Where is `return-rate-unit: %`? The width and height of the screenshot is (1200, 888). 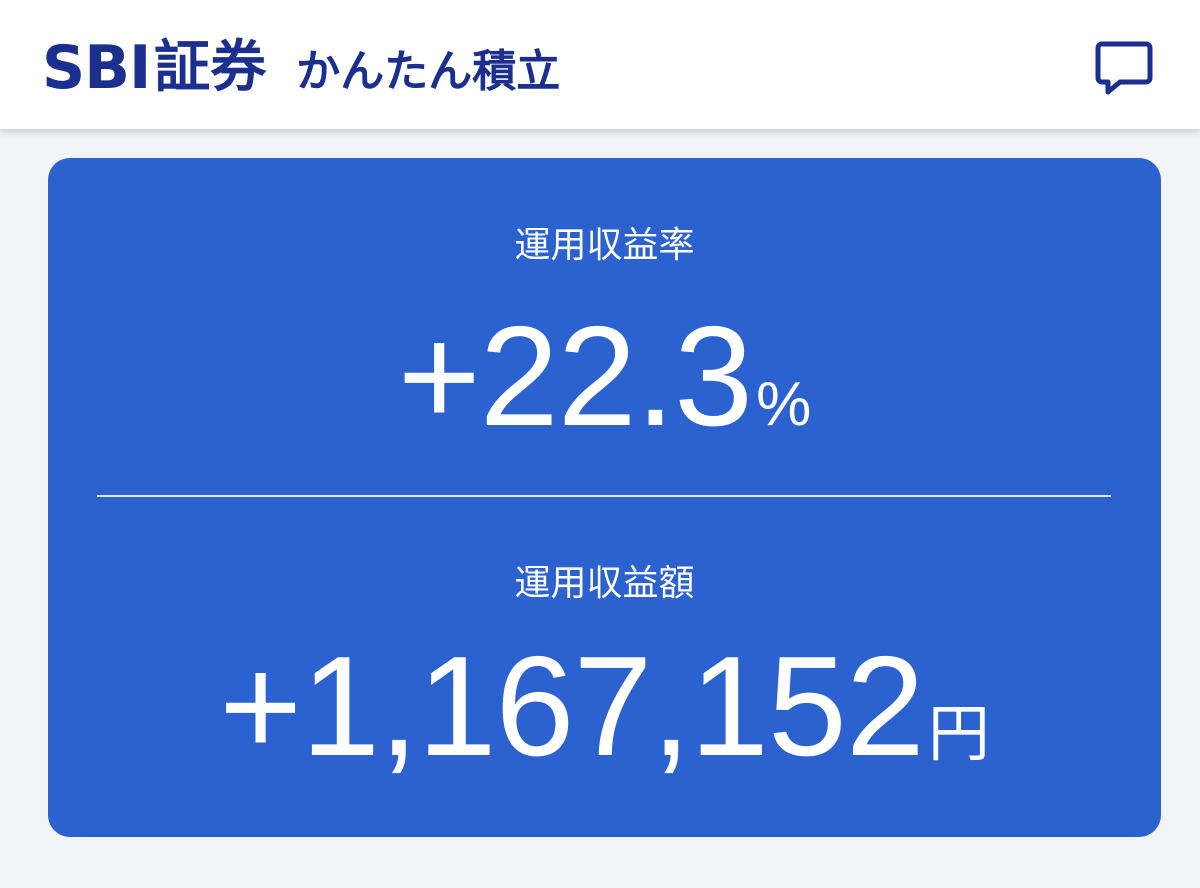 return-rate-unit: % is located at coordinates (784, 404).